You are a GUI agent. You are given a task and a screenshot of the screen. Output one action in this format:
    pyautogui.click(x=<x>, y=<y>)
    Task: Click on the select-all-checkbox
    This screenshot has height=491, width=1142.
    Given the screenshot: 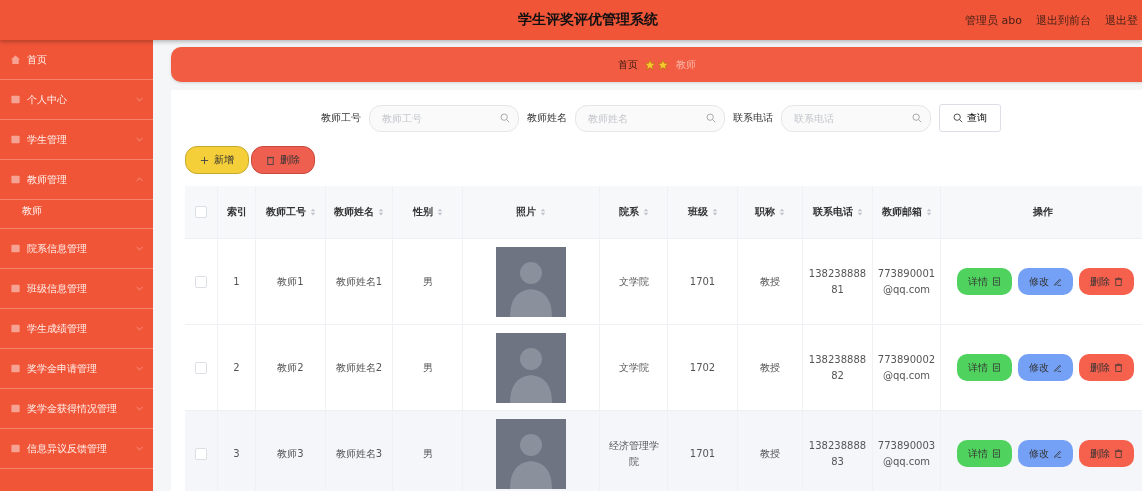 What is the action you would take?
    pyautogui.click(x=201, y=212)
    